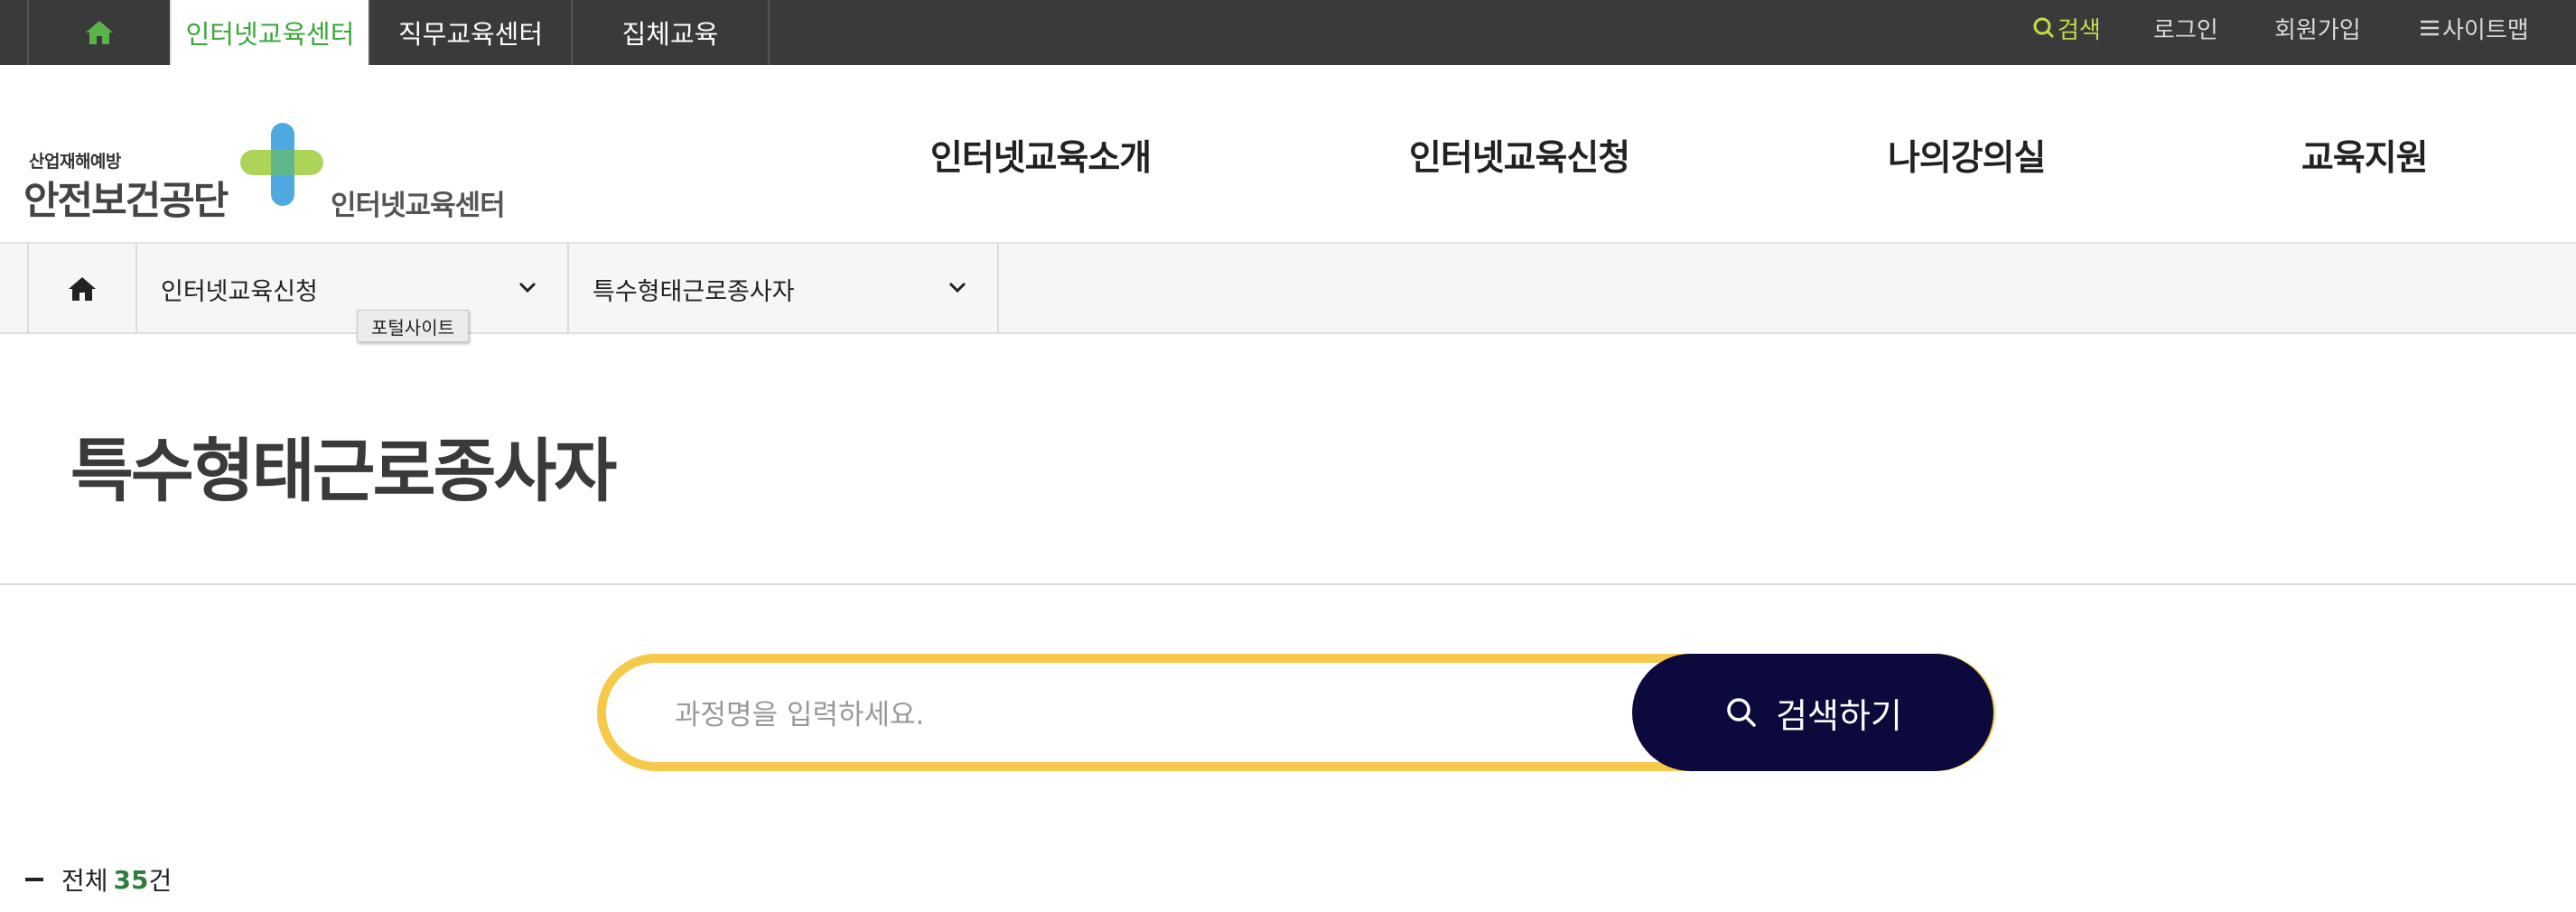 Image resolution: width=2576 pixels, height=912 pixels. Describe the element at coordinates (1126, 715) in the screenshot. I see `course-search-input` at that location.